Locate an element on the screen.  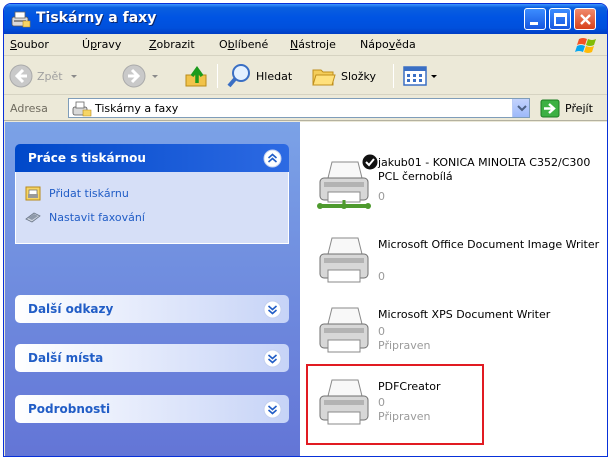
menu-file-post: oubor is located at coordinates (32, 44).